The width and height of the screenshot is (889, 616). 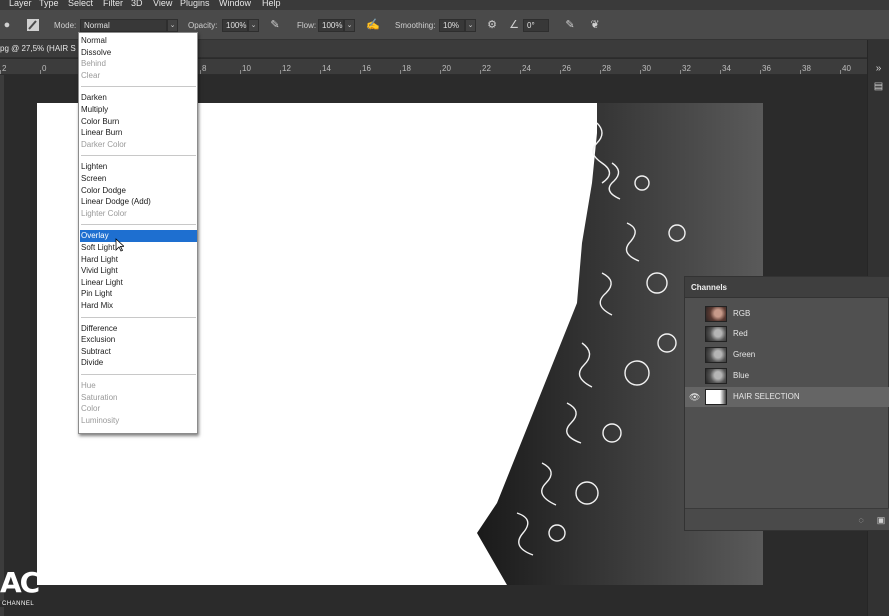 What do you see at coordinates (744, 354) in the screenshot?
I see `channel-name: Green` at bounding box center [744, 354].